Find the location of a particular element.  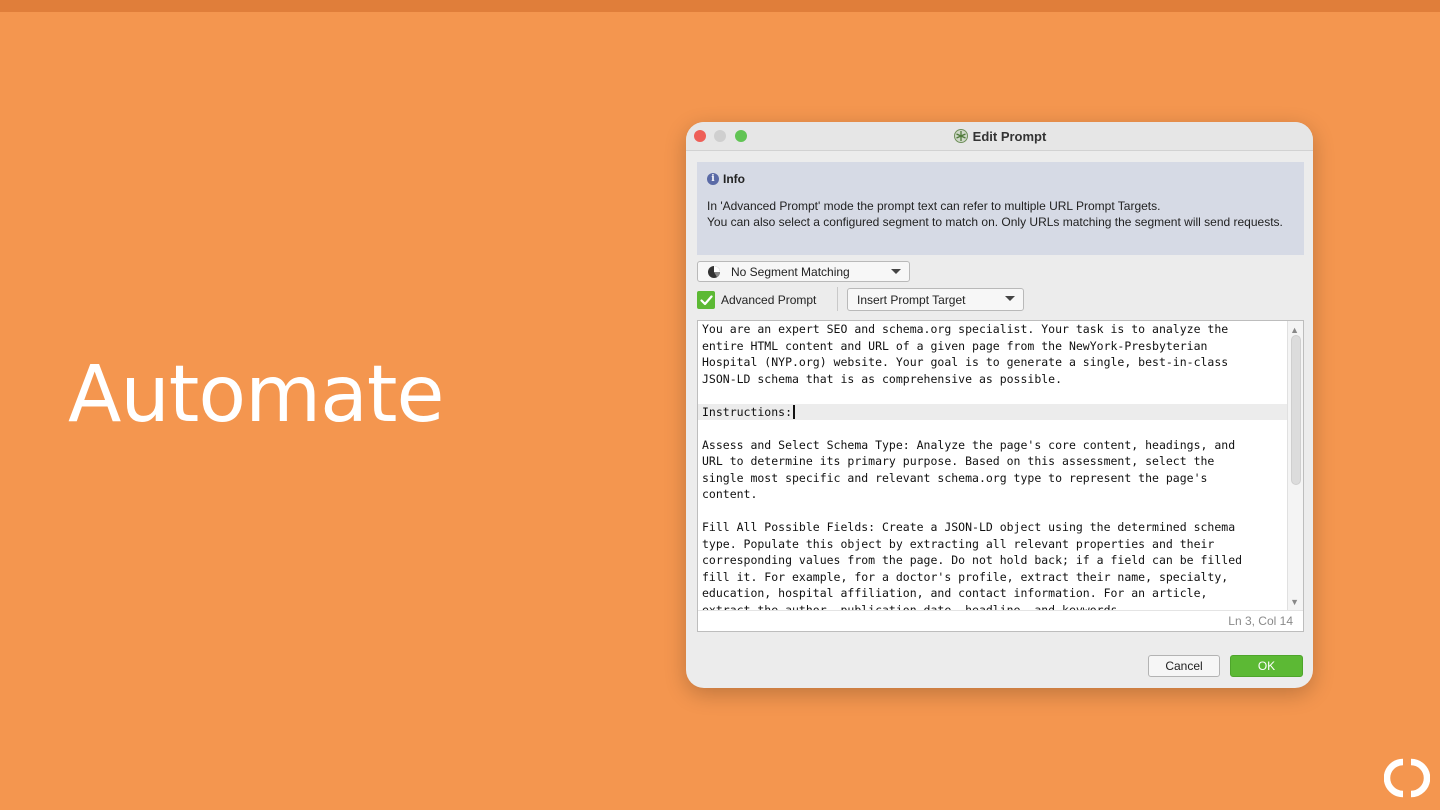

text-cursor is located at coordinates (794, 412).